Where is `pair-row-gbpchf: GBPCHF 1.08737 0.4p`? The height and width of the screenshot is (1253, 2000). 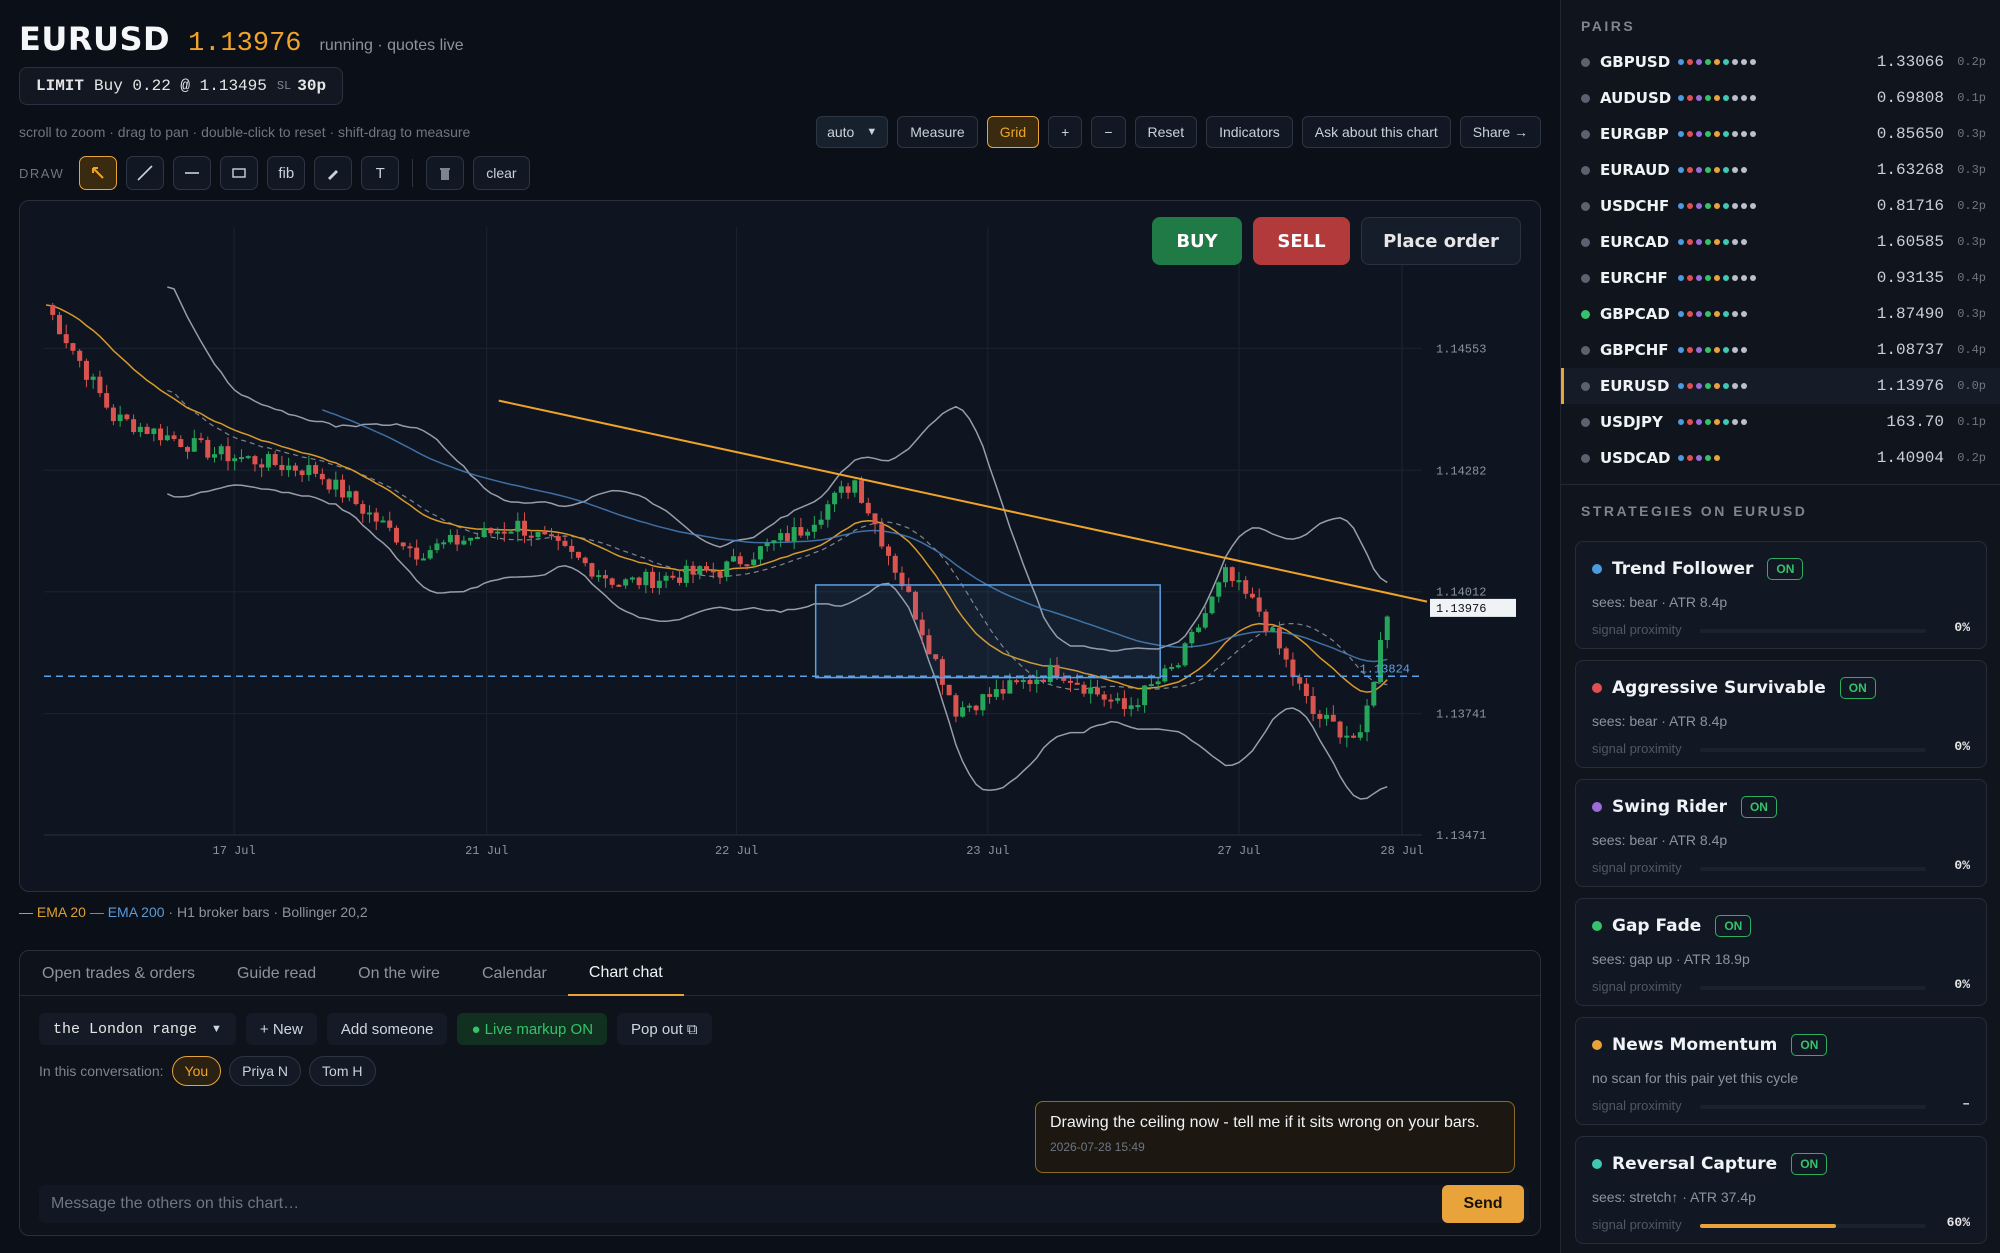 pair-row-gbpchf: GBPCHF 1.08737 0.4p is located at coordinates (1780, 350).